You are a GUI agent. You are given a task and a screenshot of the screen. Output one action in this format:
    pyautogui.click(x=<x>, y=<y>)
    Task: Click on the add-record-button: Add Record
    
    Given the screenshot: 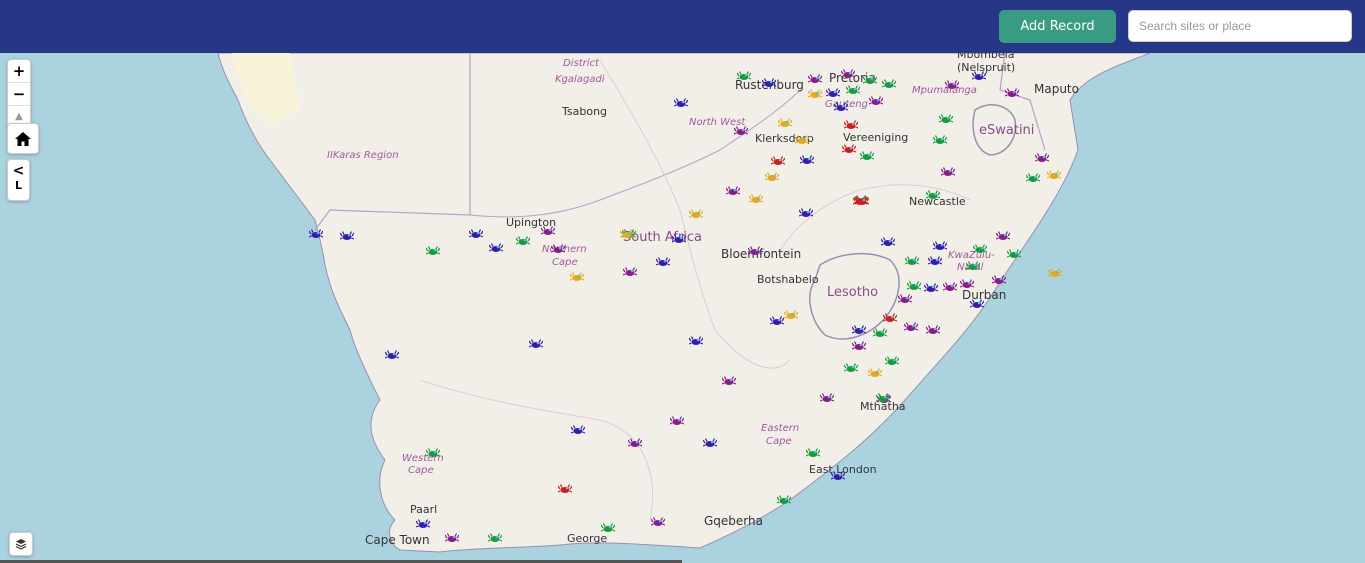 What is the action you would take?
    pyautogui.click(x=1057, y=26)
    